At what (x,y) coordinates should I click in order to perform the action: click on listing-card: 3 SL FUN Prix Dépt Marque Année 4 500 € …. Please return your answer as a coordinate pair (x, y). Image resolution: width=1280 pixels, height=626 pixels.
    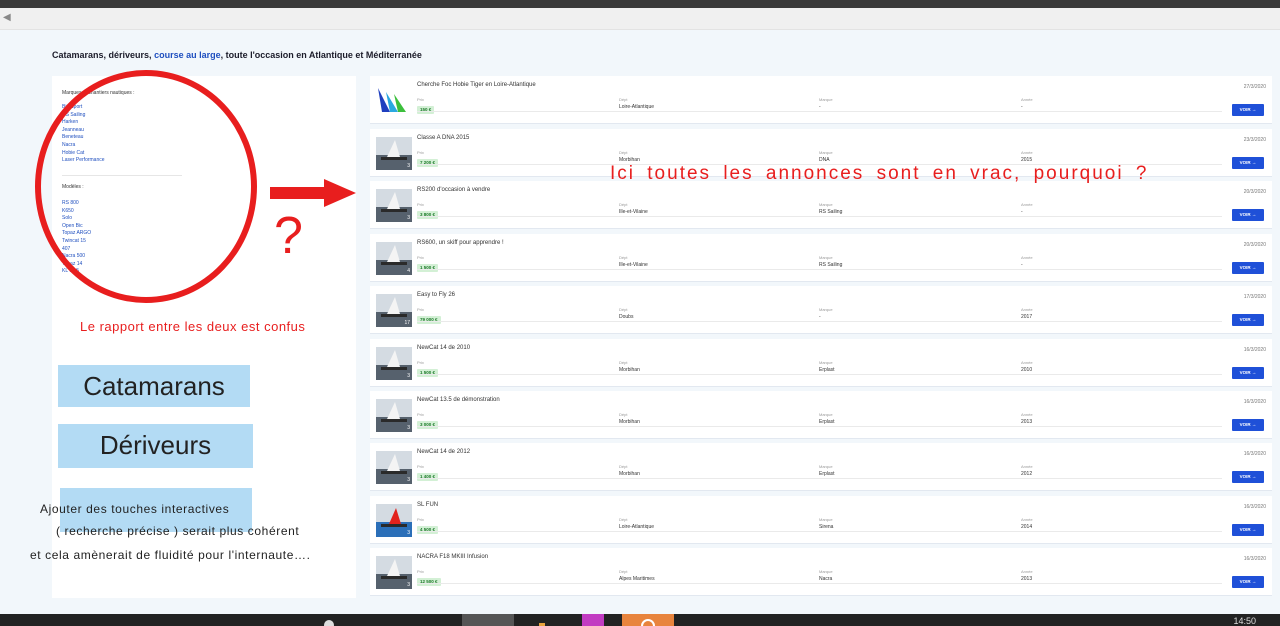
    Looking at the image, I should click on (821, 520).